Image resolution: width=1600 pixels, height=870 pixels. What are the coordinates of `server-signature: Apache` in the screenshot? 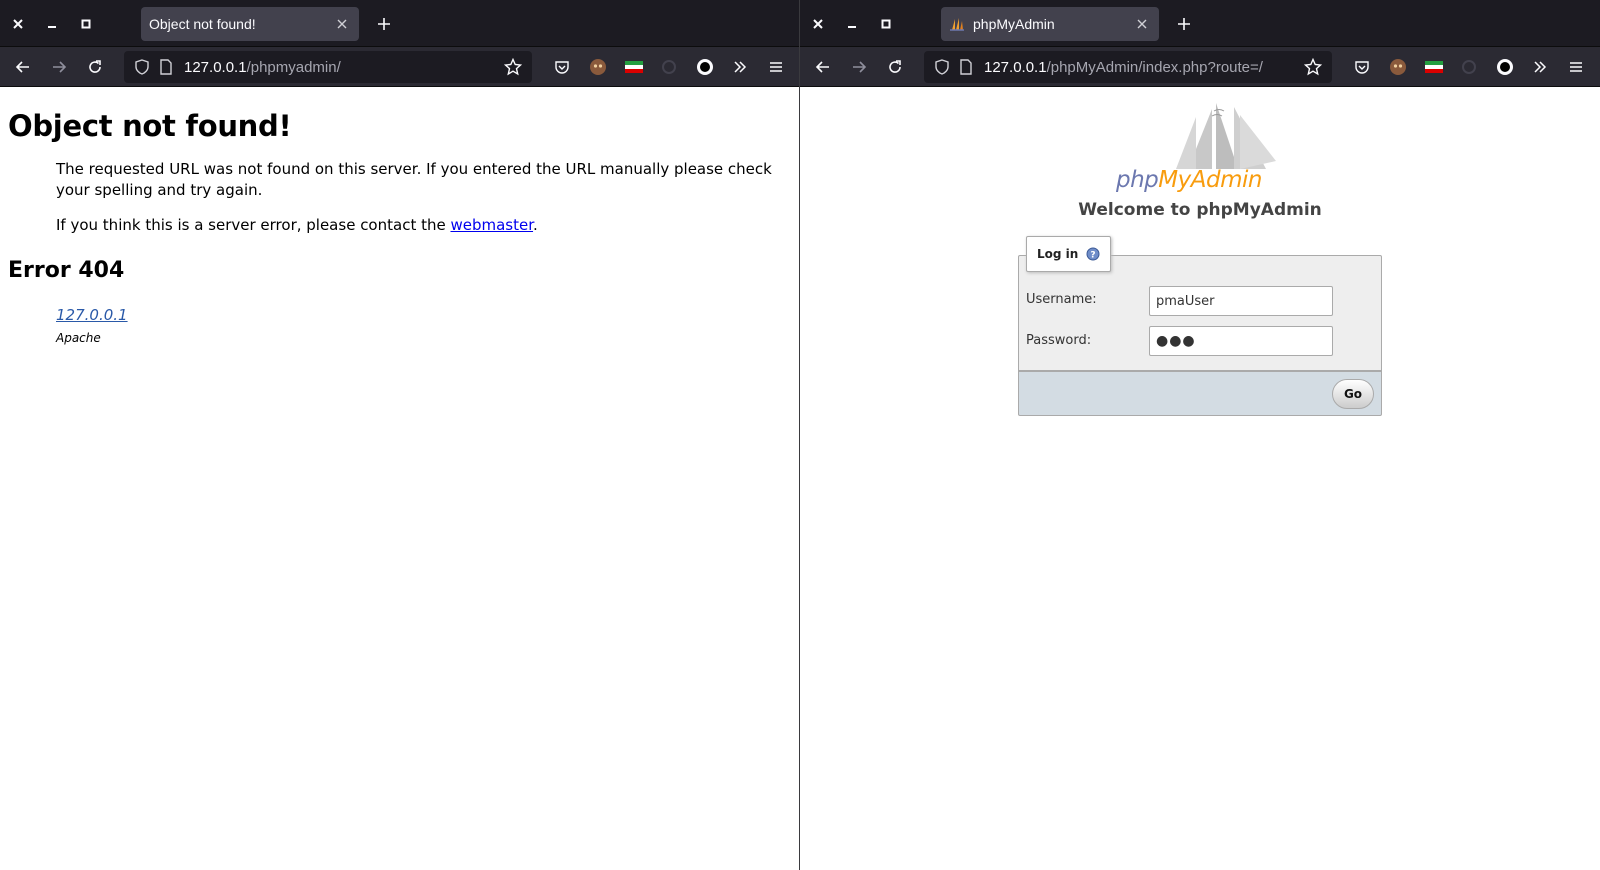 It's located at (78, 338).